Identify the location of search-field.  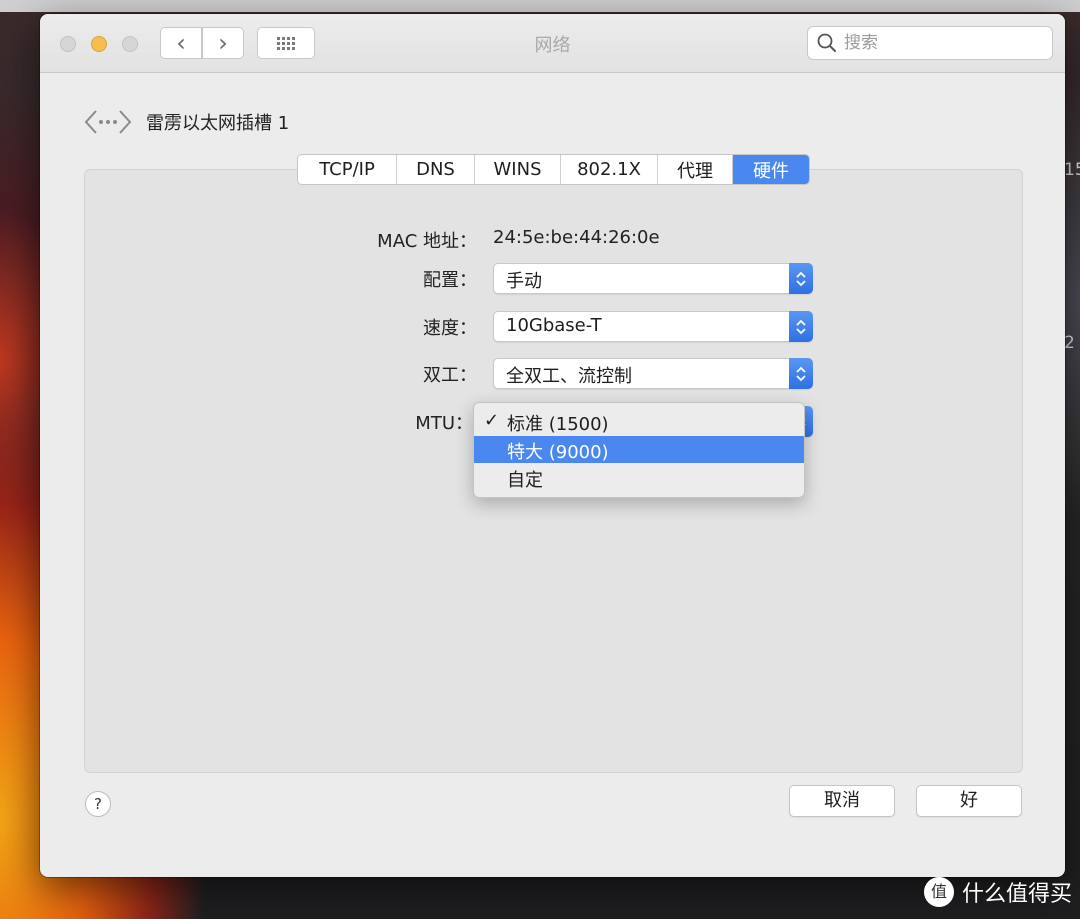
(930, 43).